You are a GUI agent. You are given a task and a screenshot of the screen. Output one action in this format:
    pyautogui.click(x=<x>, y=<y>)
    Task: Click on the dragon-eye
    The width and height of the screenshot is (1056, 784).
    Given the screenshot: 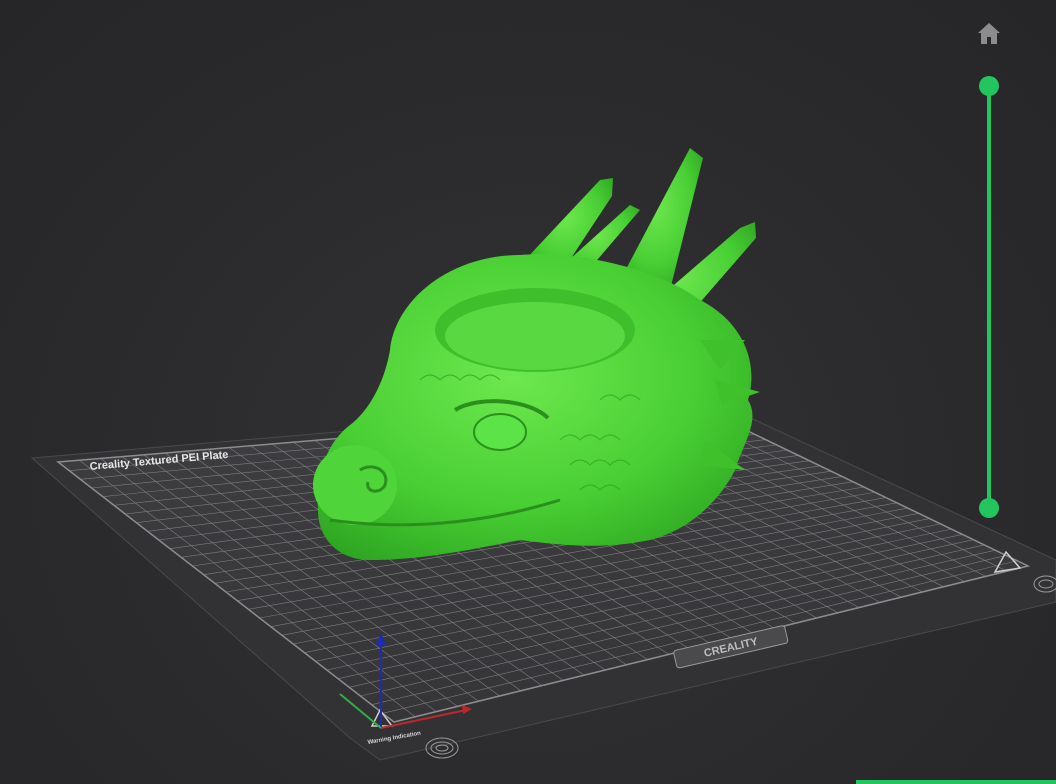 What is the action you would take?
    pyautogui.click(x=500, y=432)
    